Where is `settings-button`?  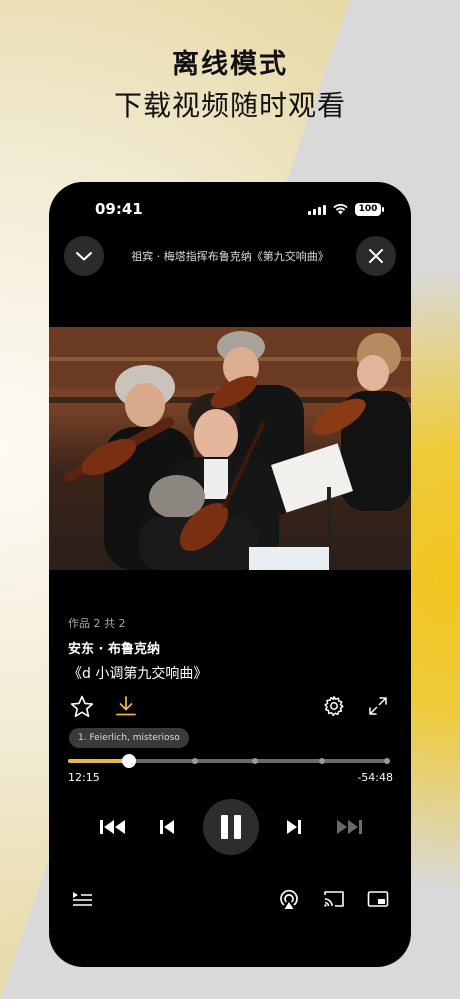 settings-button is located at coordinates (334, 706).